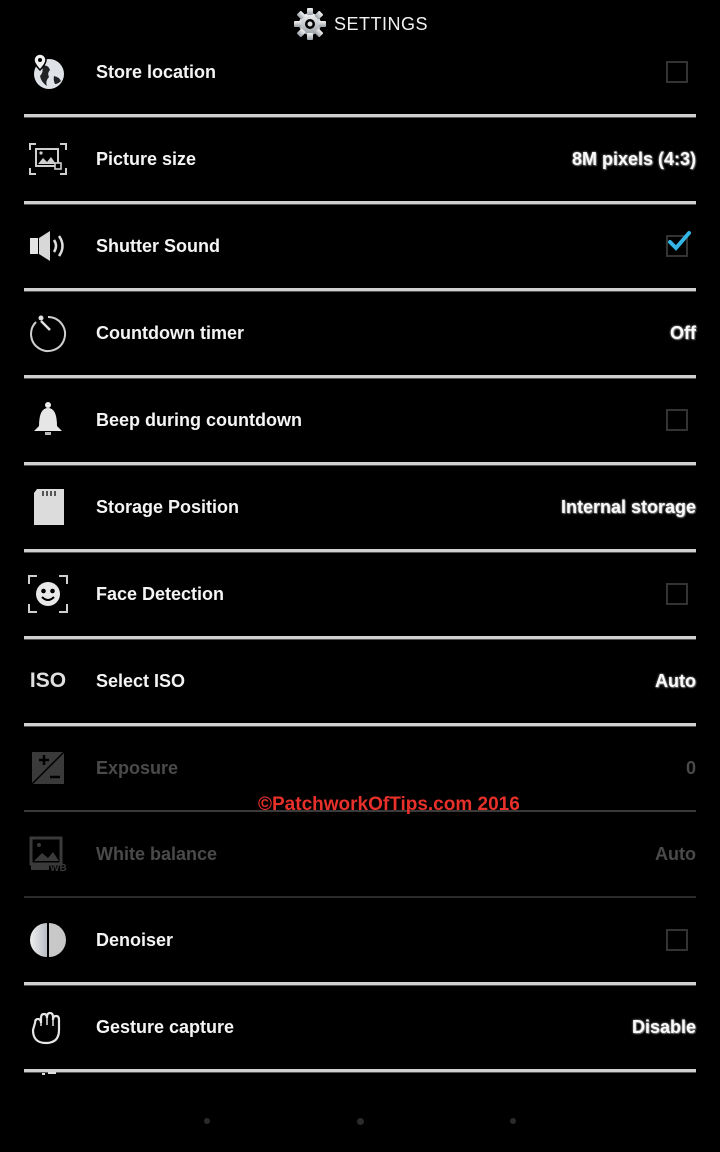  I want to click on iso-icon: ISO, so click(48, 681).